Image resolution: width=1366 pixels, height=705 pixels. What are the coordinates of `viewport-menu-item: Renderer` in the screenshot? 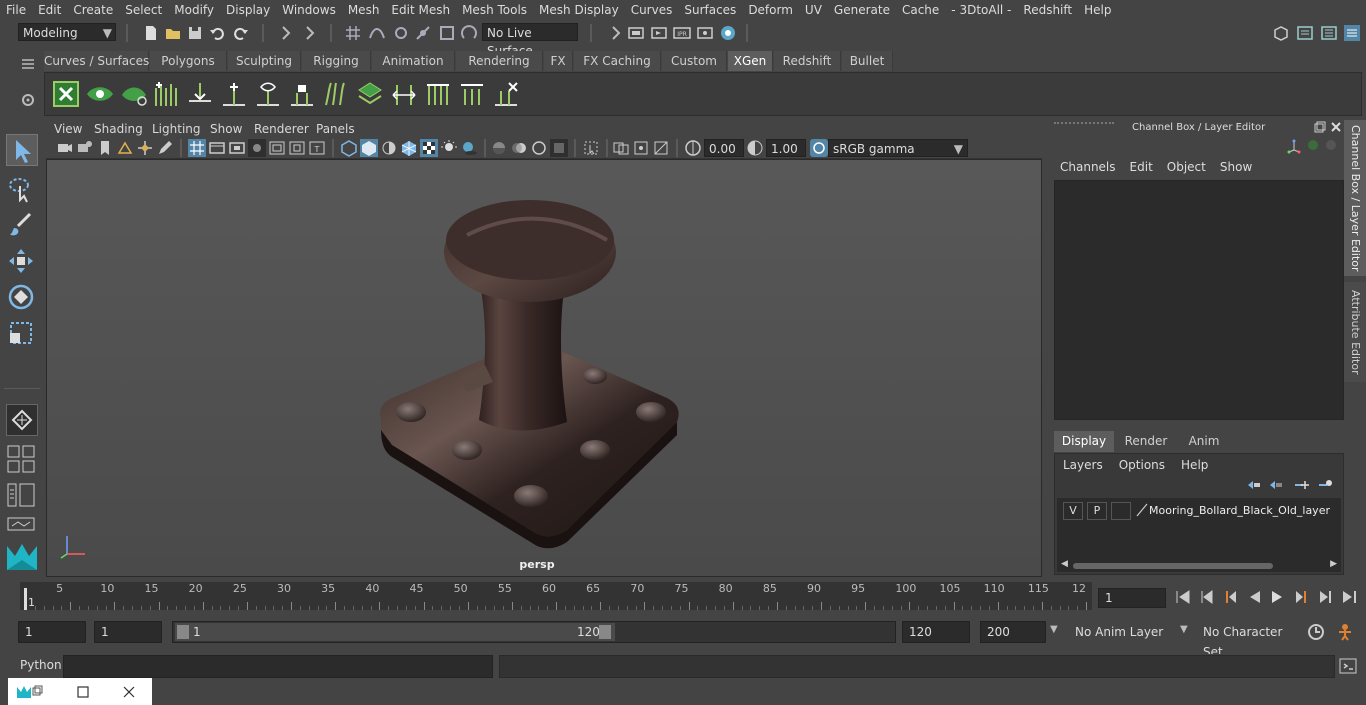 It's located at (281, 129).